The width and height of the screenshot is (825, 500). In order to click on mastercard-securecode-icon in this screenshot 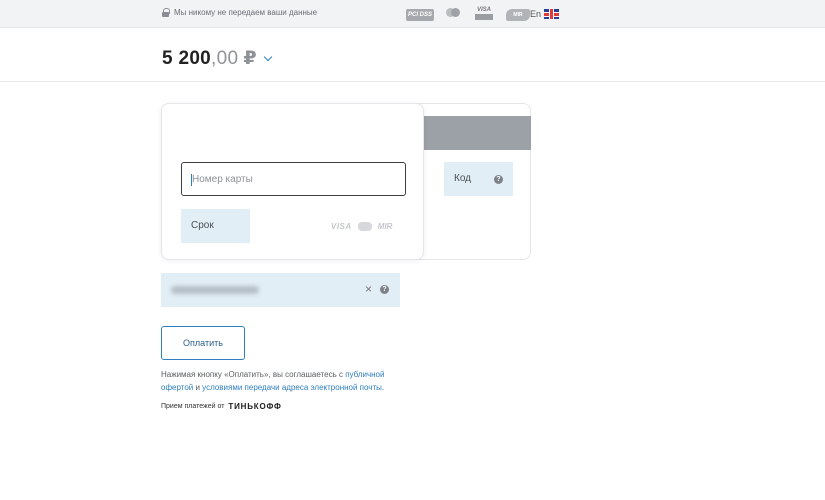, I will do `click(454, 15)`.